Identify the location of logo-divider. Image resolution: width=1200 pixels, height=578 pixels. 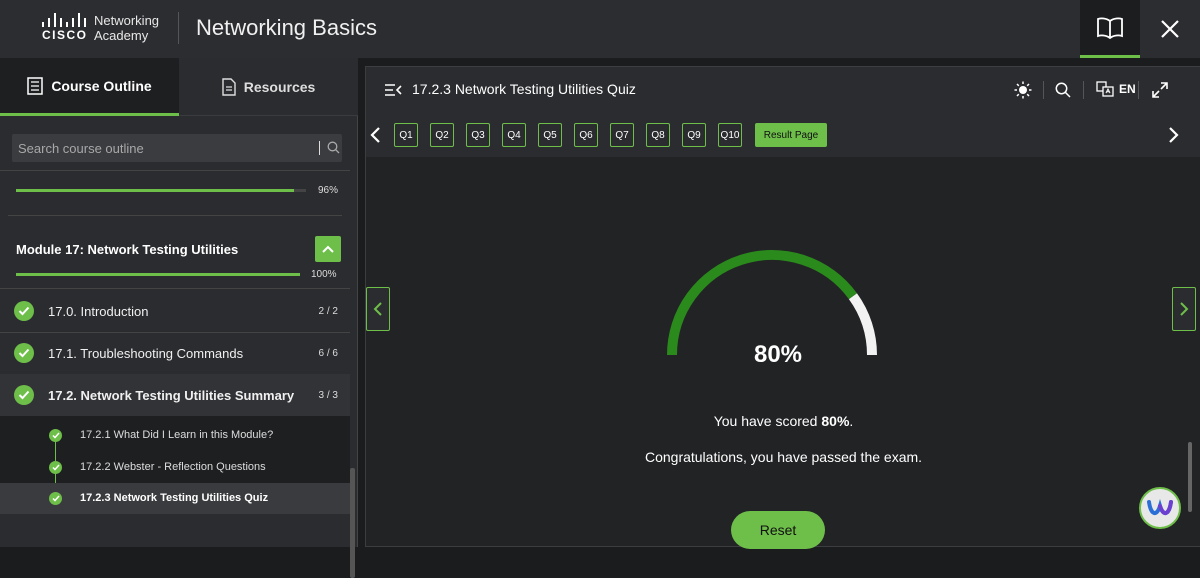
(178, 28).